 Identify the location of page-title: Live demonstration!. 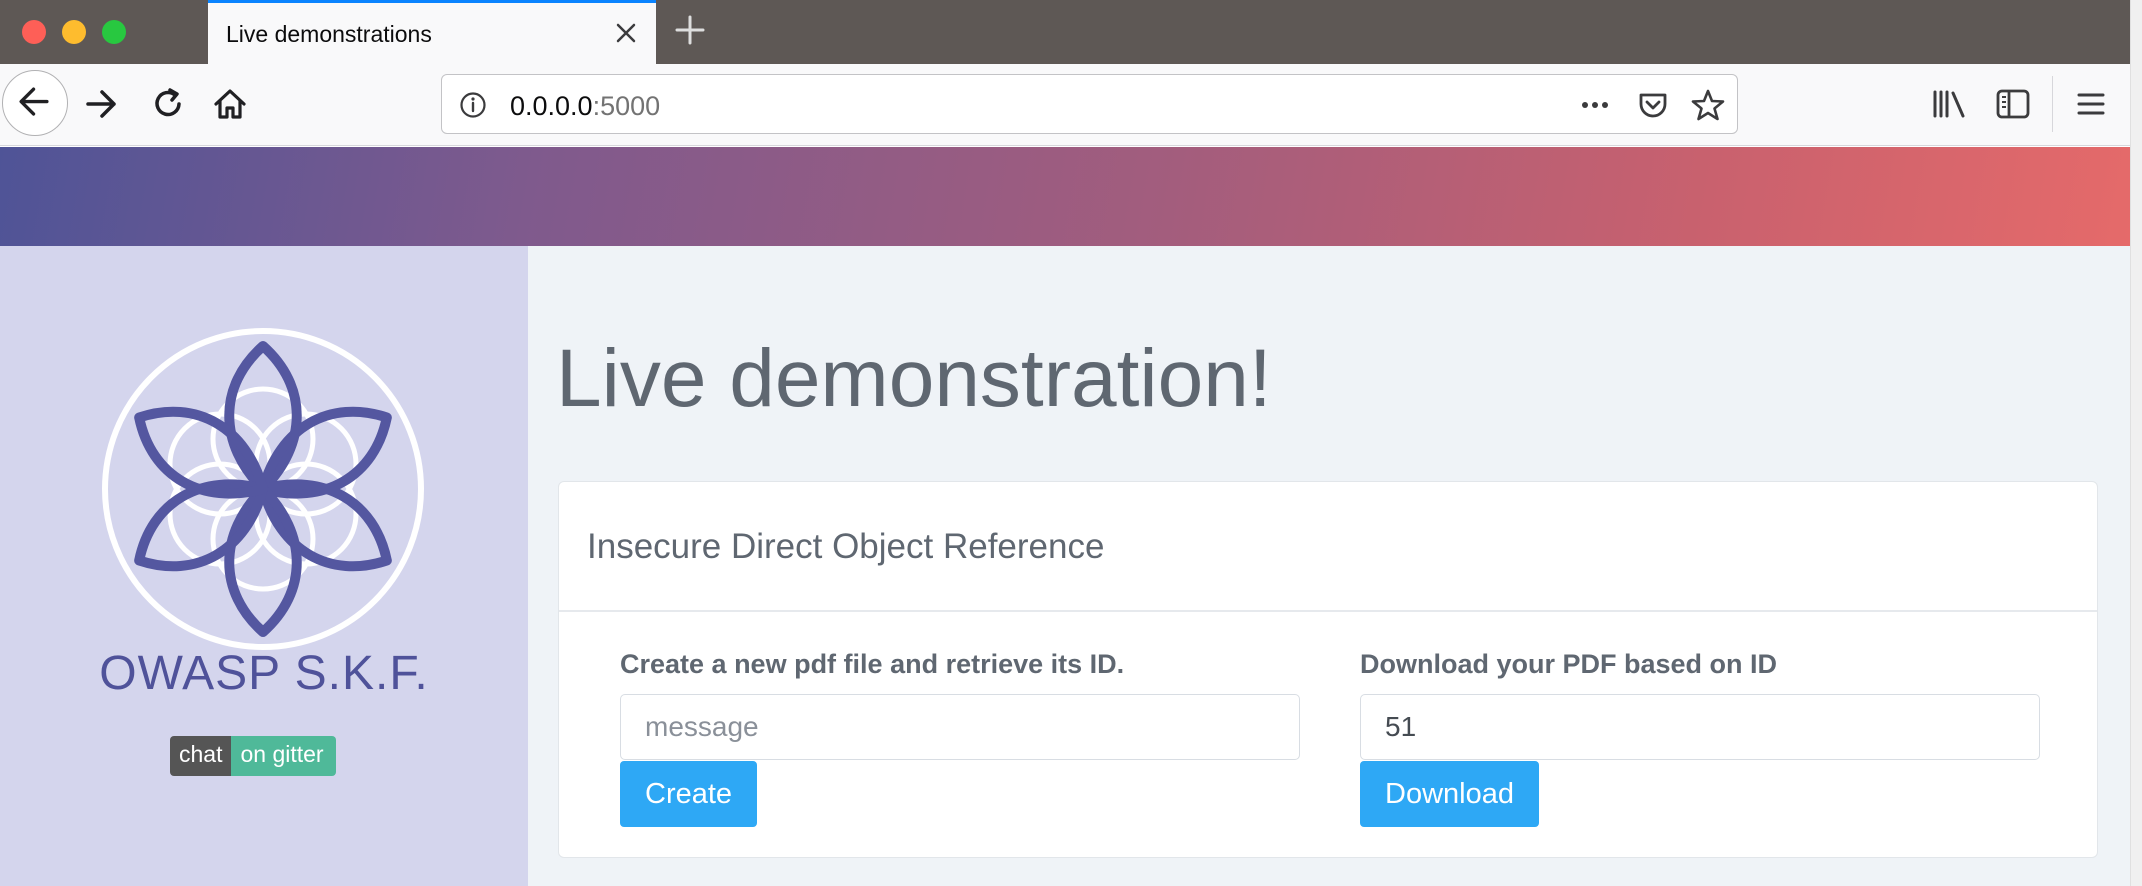
(914, 378).